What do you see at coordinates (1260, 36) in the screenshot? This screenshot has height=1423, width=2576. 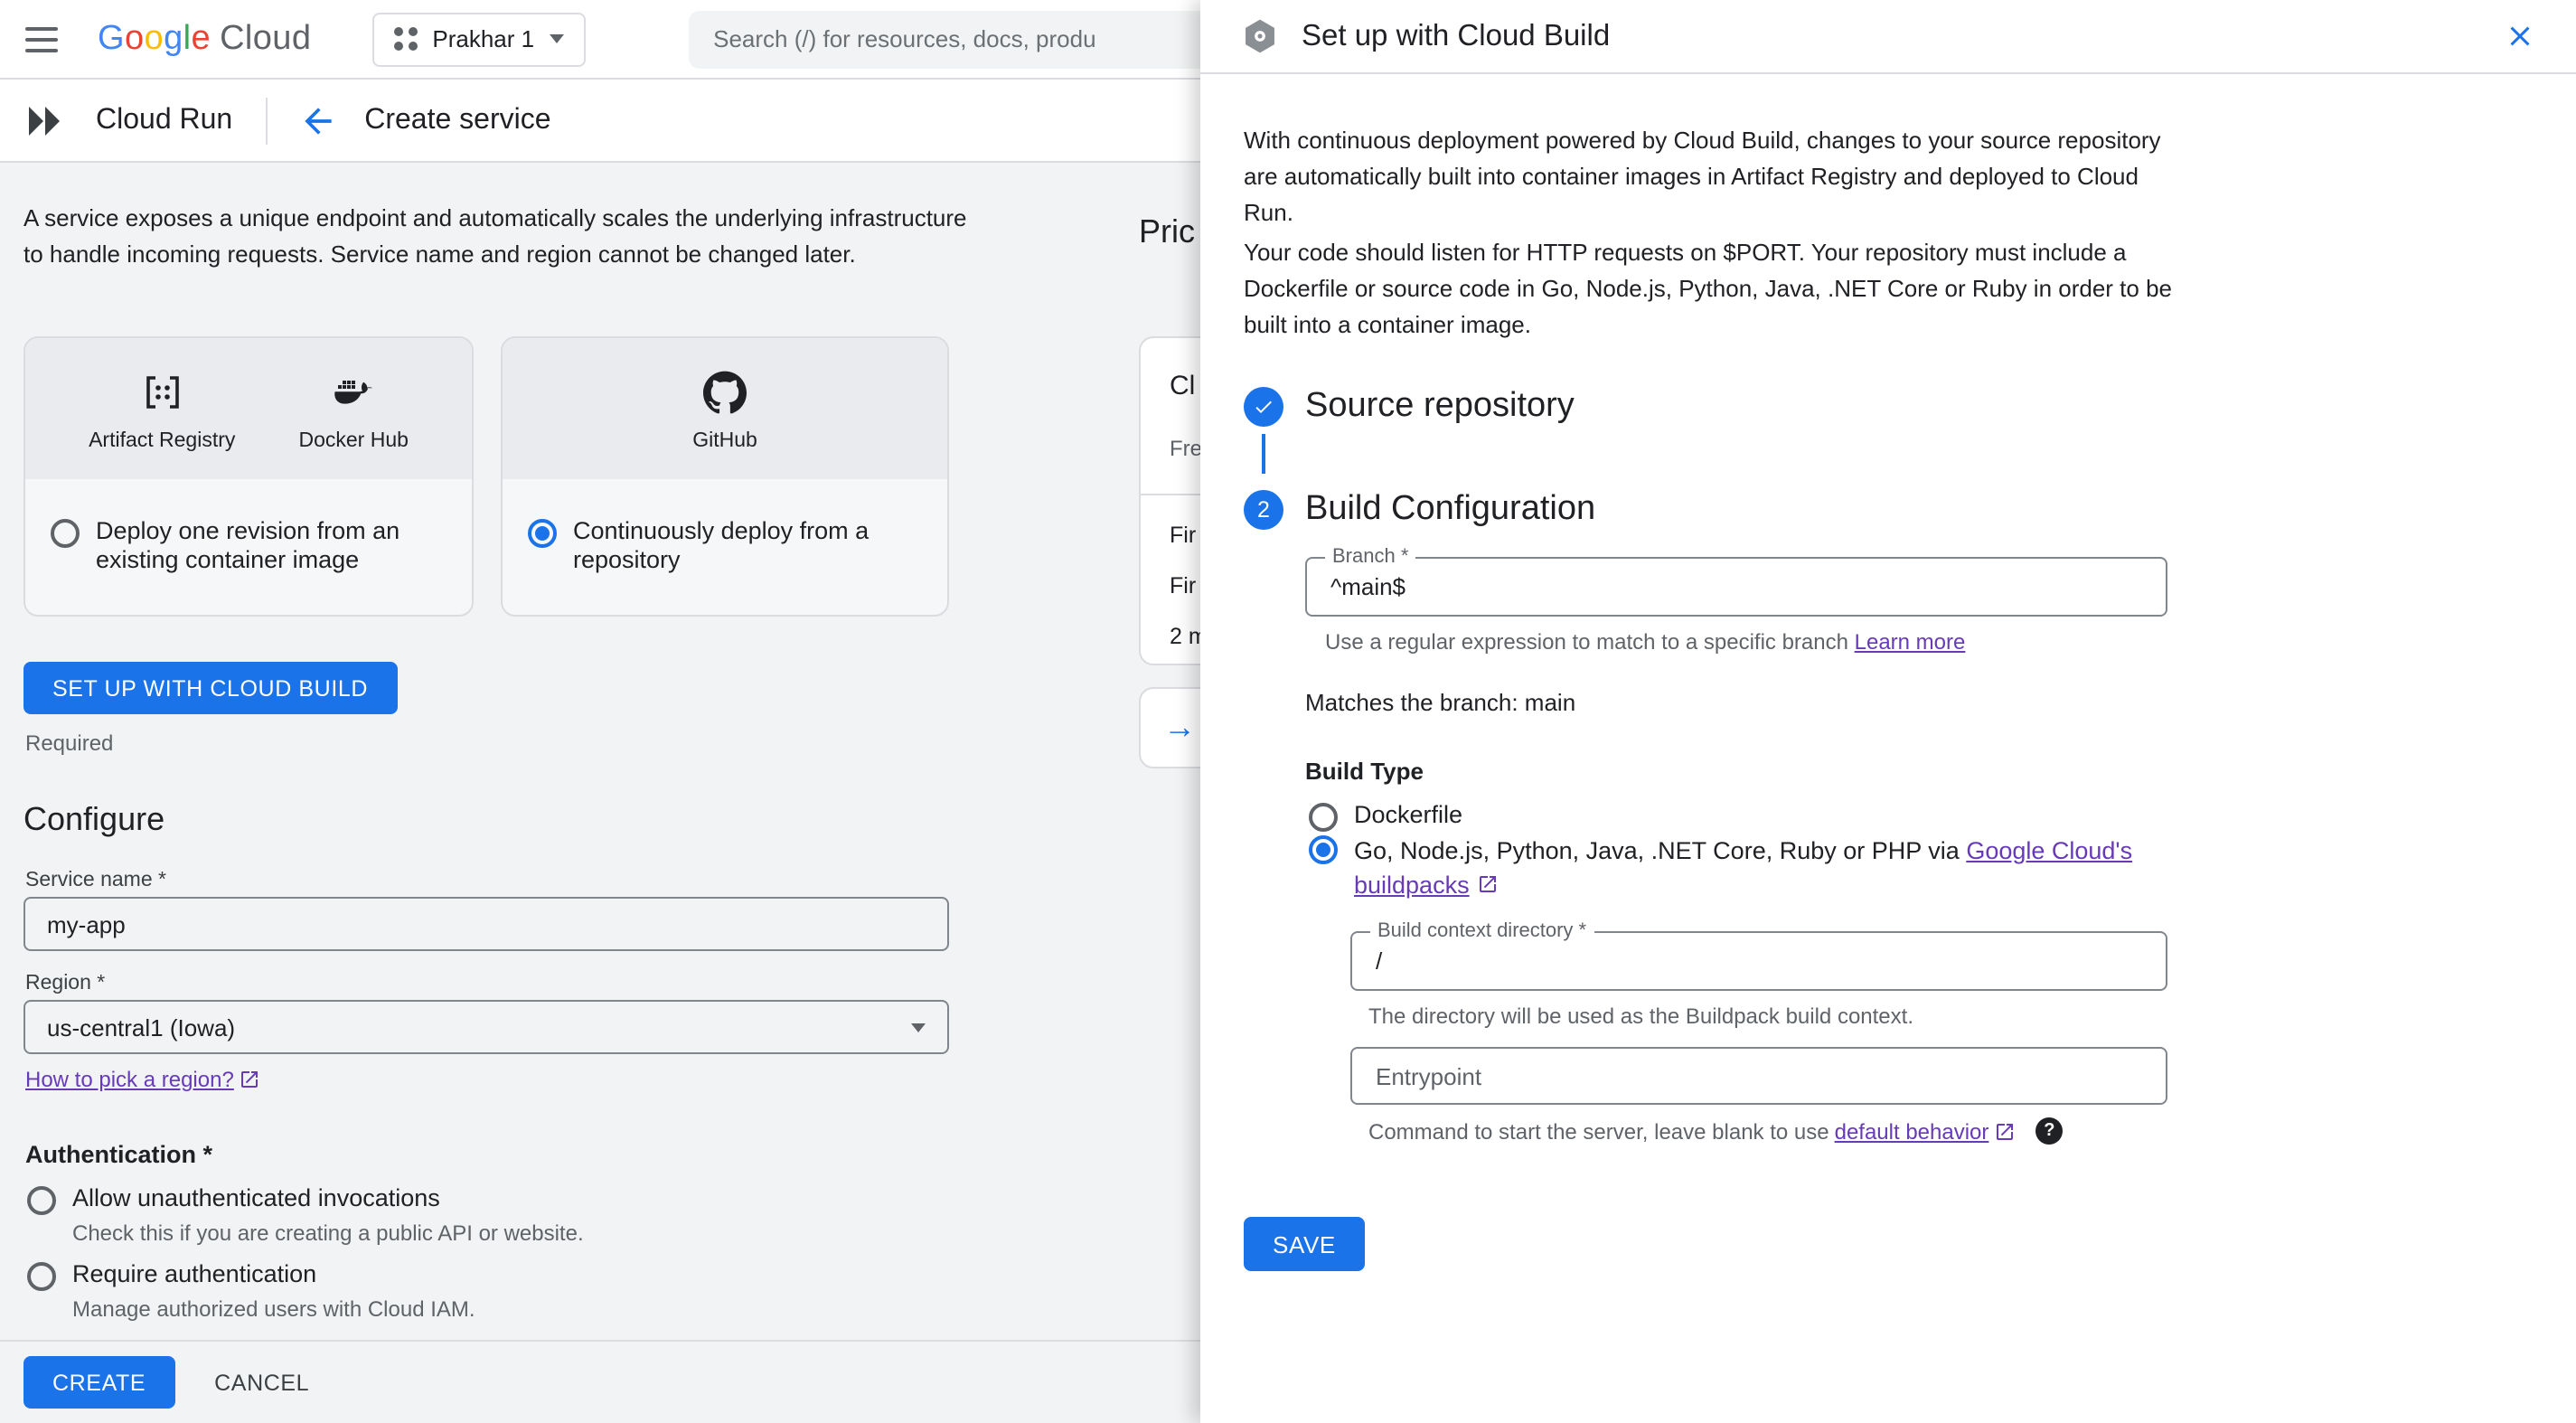 I see `cloud-build-icon` at bounding box center [1260, 36].